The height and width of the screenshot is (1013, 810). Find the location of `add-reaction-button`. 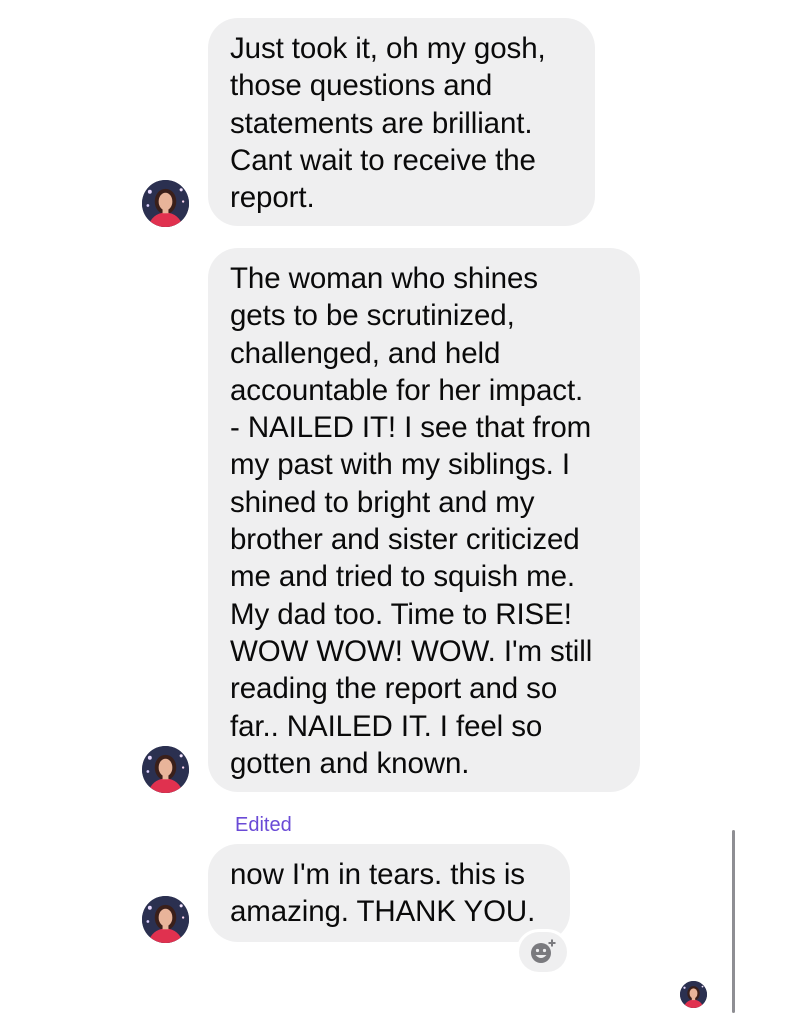

add-reaction-button is located at coordinates (543, 952).